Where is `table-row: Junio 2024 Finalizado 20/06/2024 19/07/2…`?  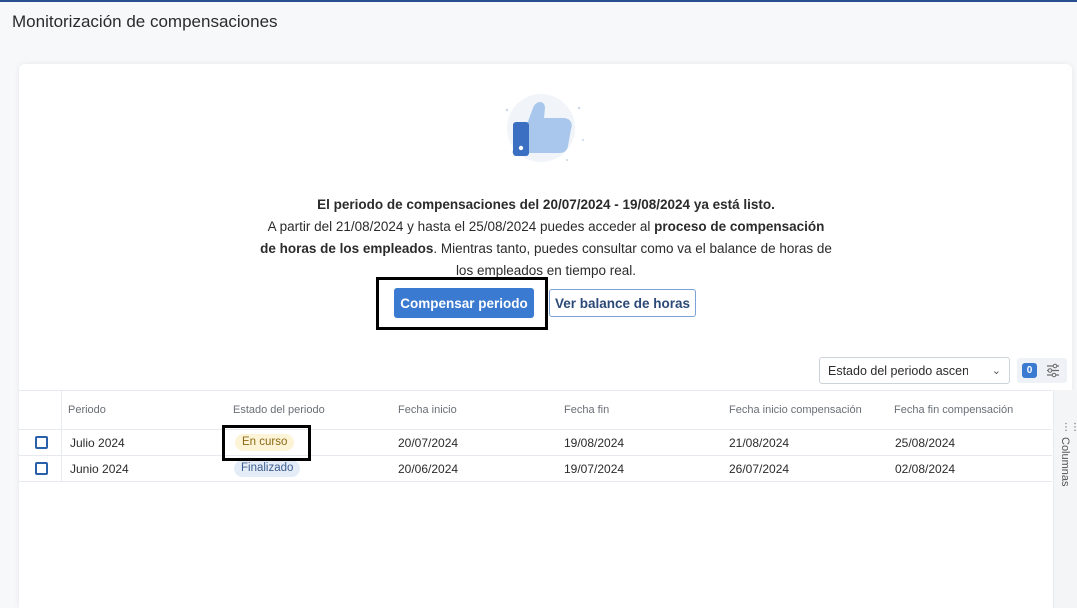
table-row: Junio 2024 Finalizado 20/06/2024 19/07/2… is located at coordinates (535, 469).